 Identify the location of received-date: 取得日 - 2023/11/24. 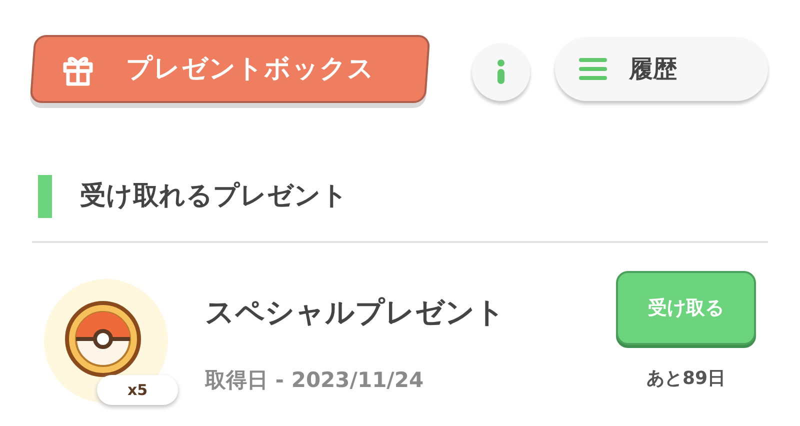
(315, 380).